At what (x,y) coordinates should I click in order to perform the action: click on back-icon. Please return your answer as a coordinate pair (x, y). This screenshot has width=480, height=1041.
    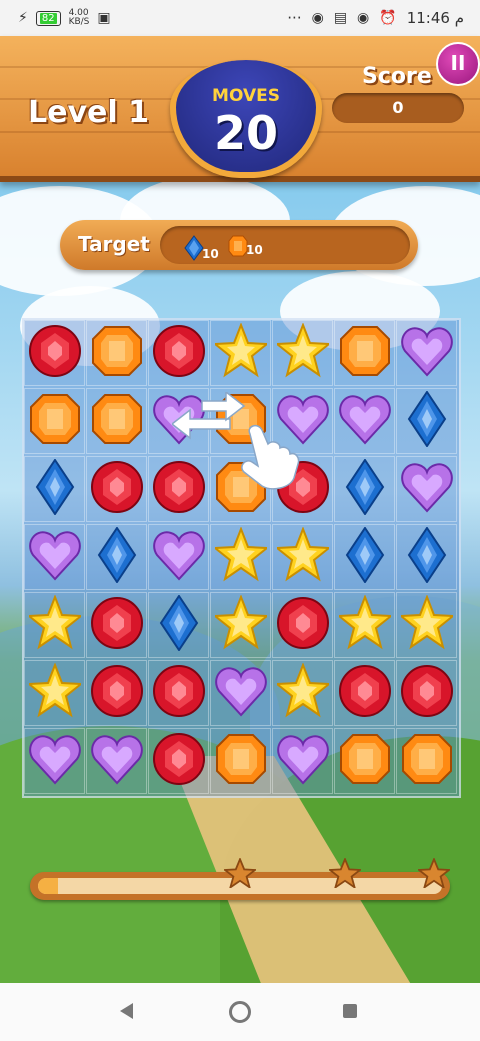
    Looking at the image, I should click on (126, 1011).